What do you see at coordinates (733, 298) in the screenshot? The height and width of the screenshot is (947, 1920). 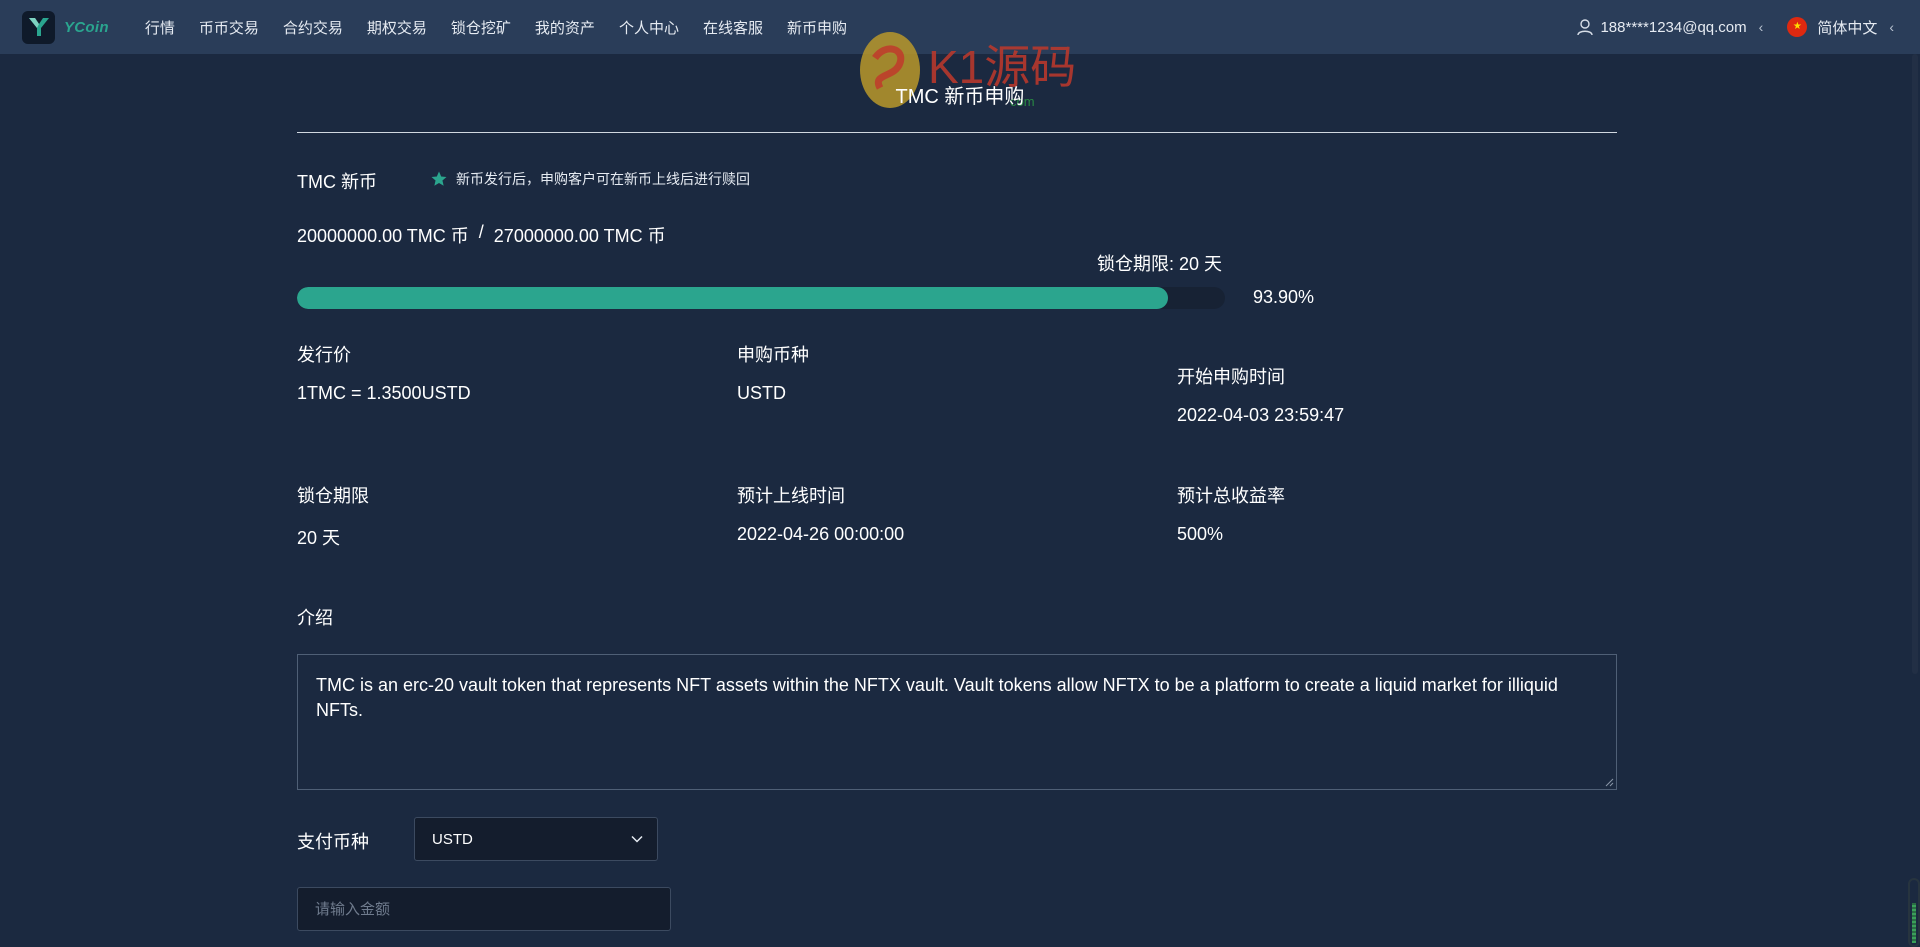 I see `progress-fill` at bounding box center [733, 298].